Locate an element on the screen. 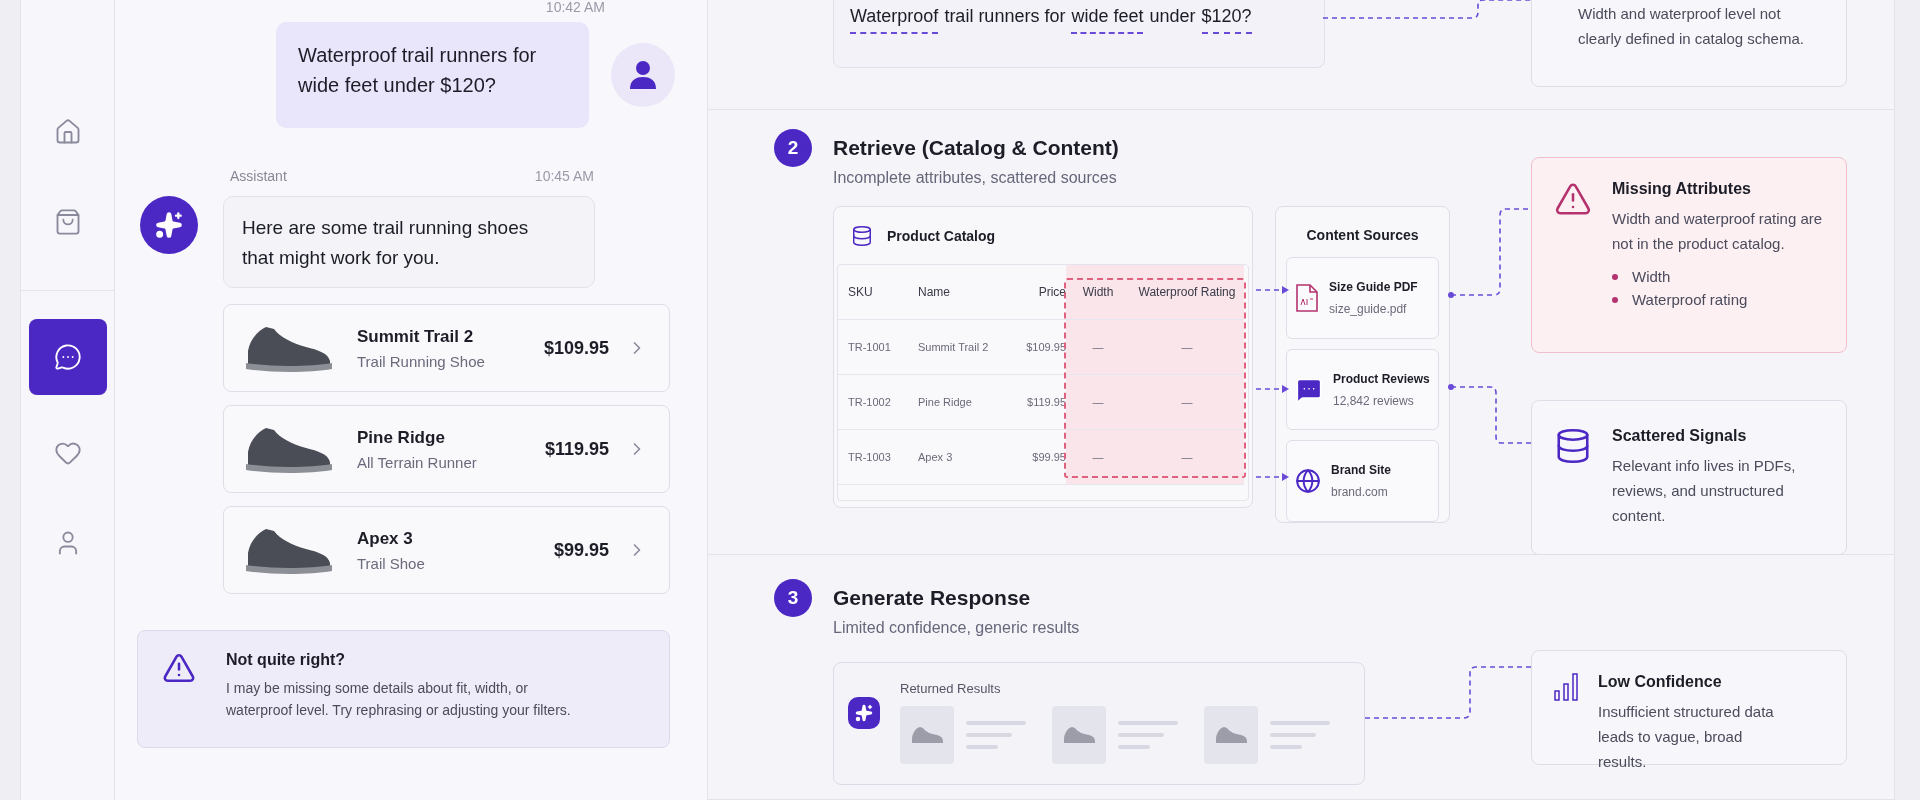 The height and width of the screenshot is (800, 1920). source-detail: size_guide.pdf is located at coordinates (1368, 308).